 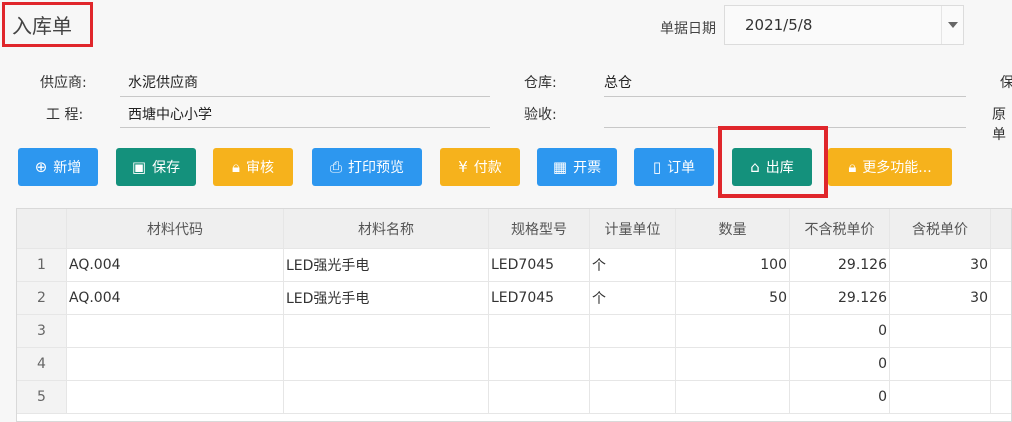 What do you see at coordinates (633, 229) in the screenshot?
I see `column-header-unit: 计量单位` at bounding box center [633, 229].